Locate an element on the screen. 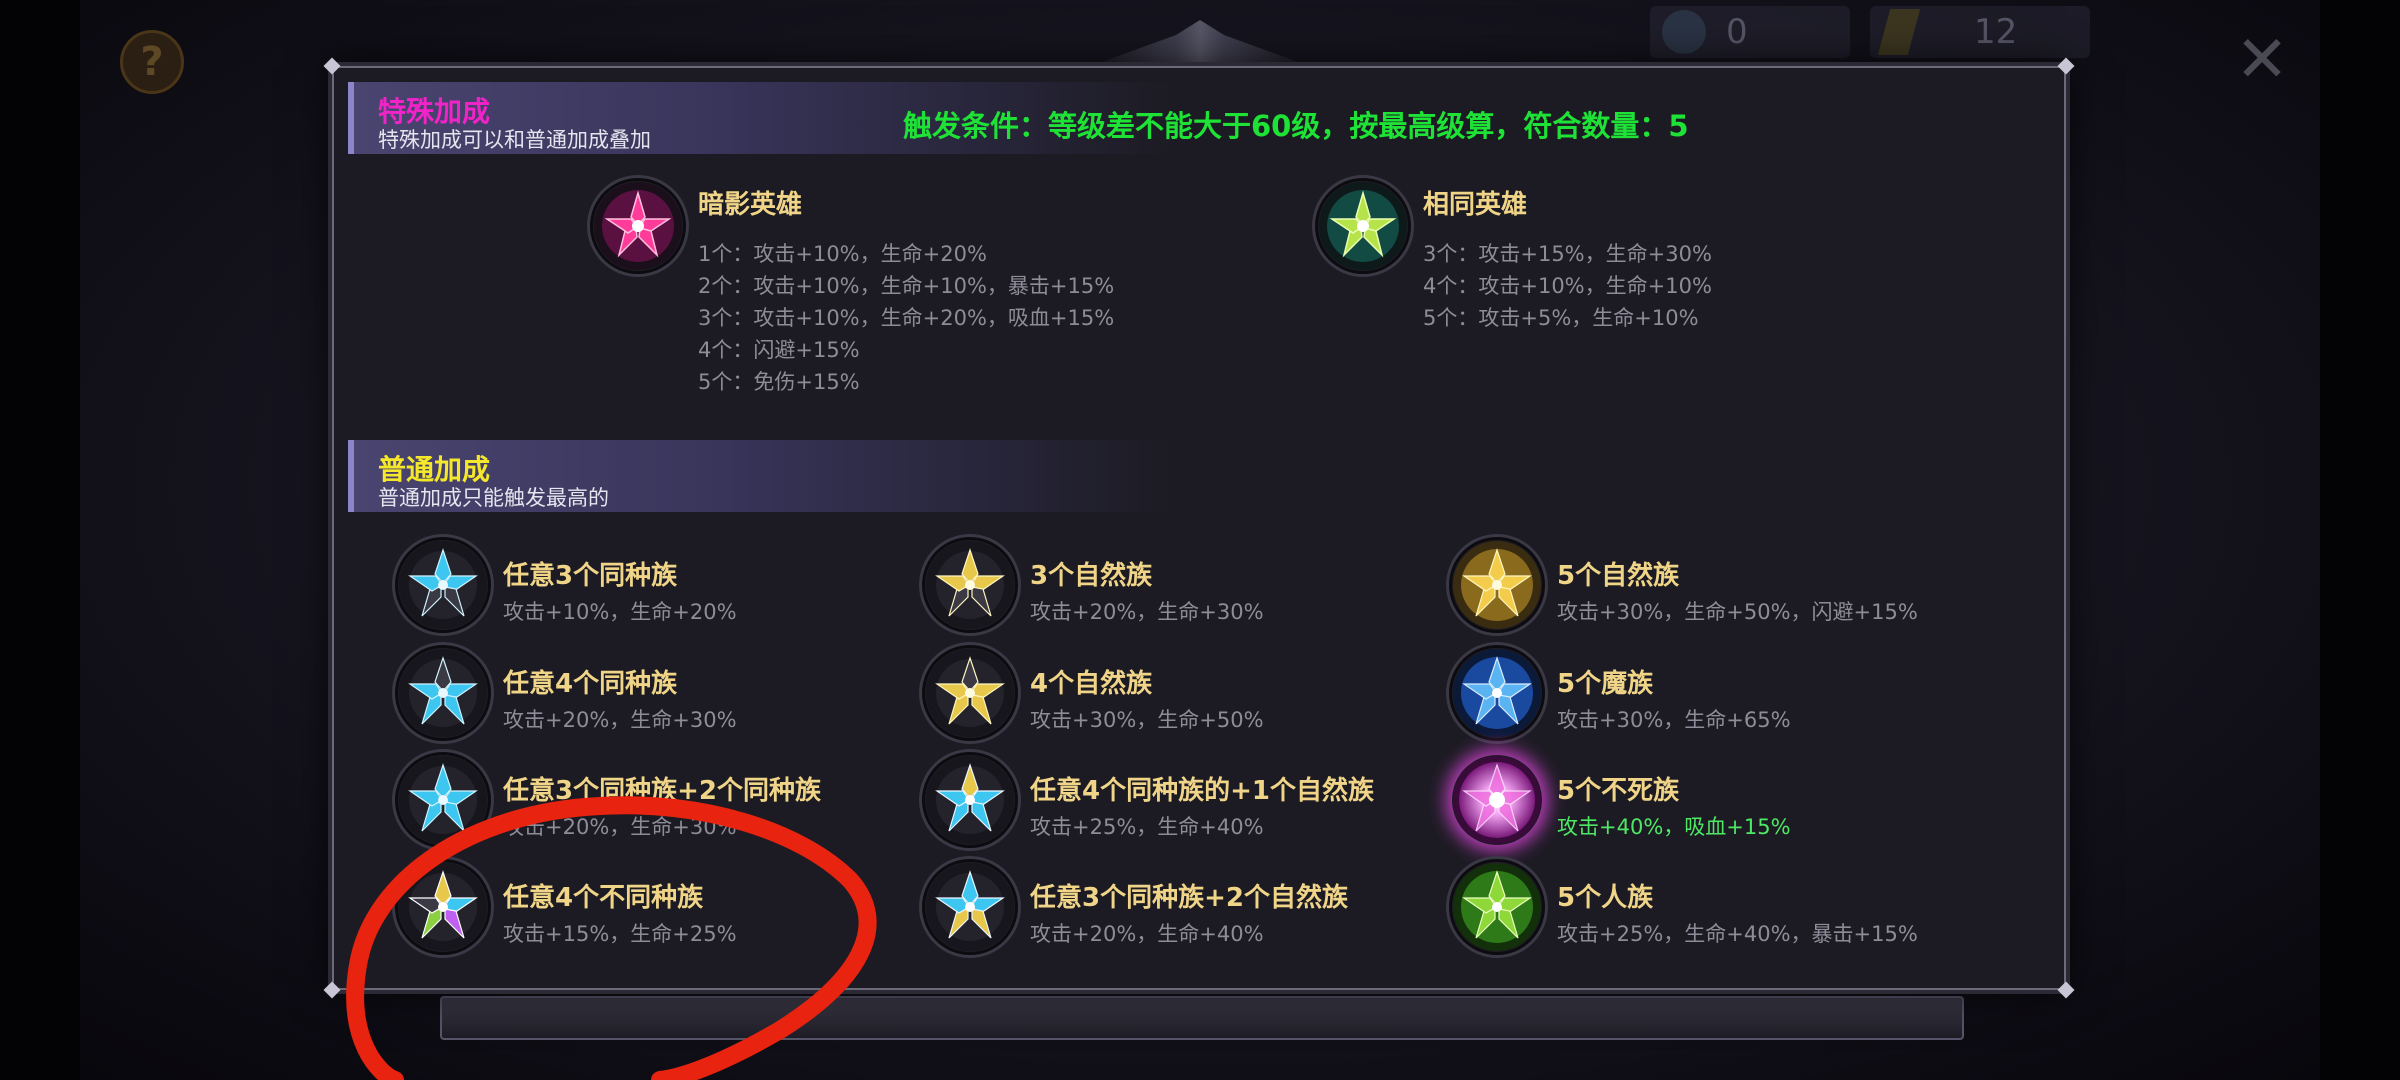 This screenshot has height=1080, width=2400. bonus-name: 3个自然族 is located at coordinates (1091, 576).